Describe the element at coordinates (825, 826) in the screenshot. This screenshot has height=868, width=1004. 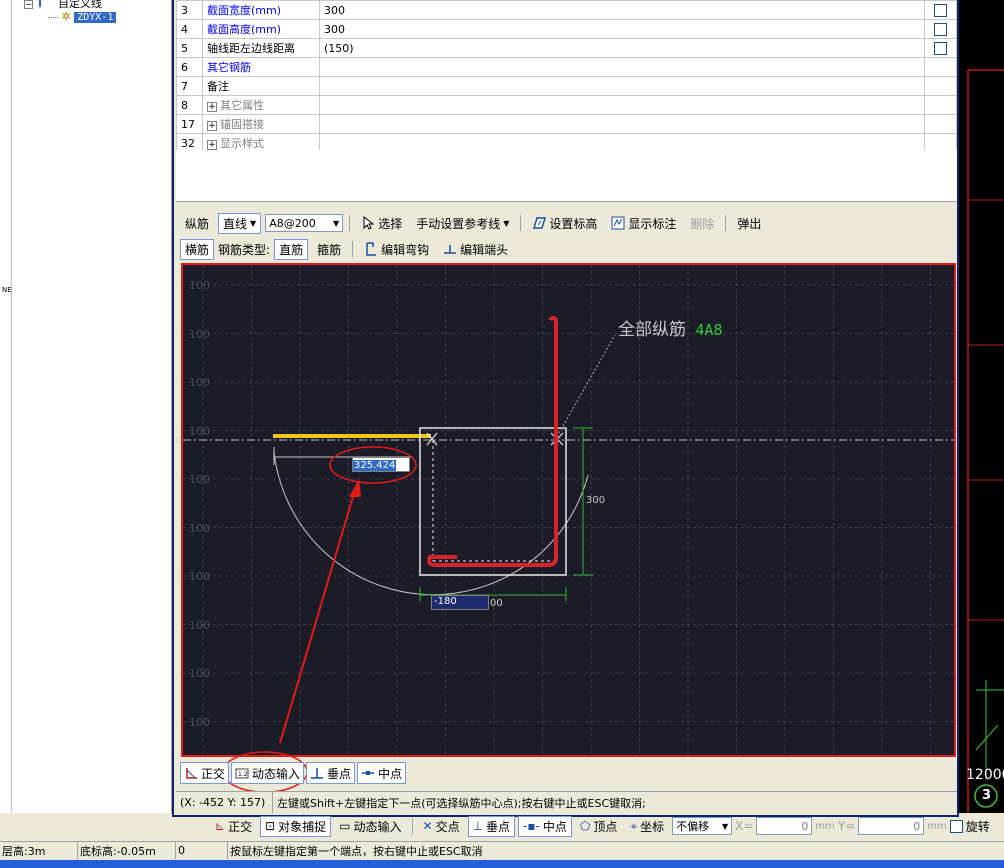
I see `x-unit-label: mm` at that location.